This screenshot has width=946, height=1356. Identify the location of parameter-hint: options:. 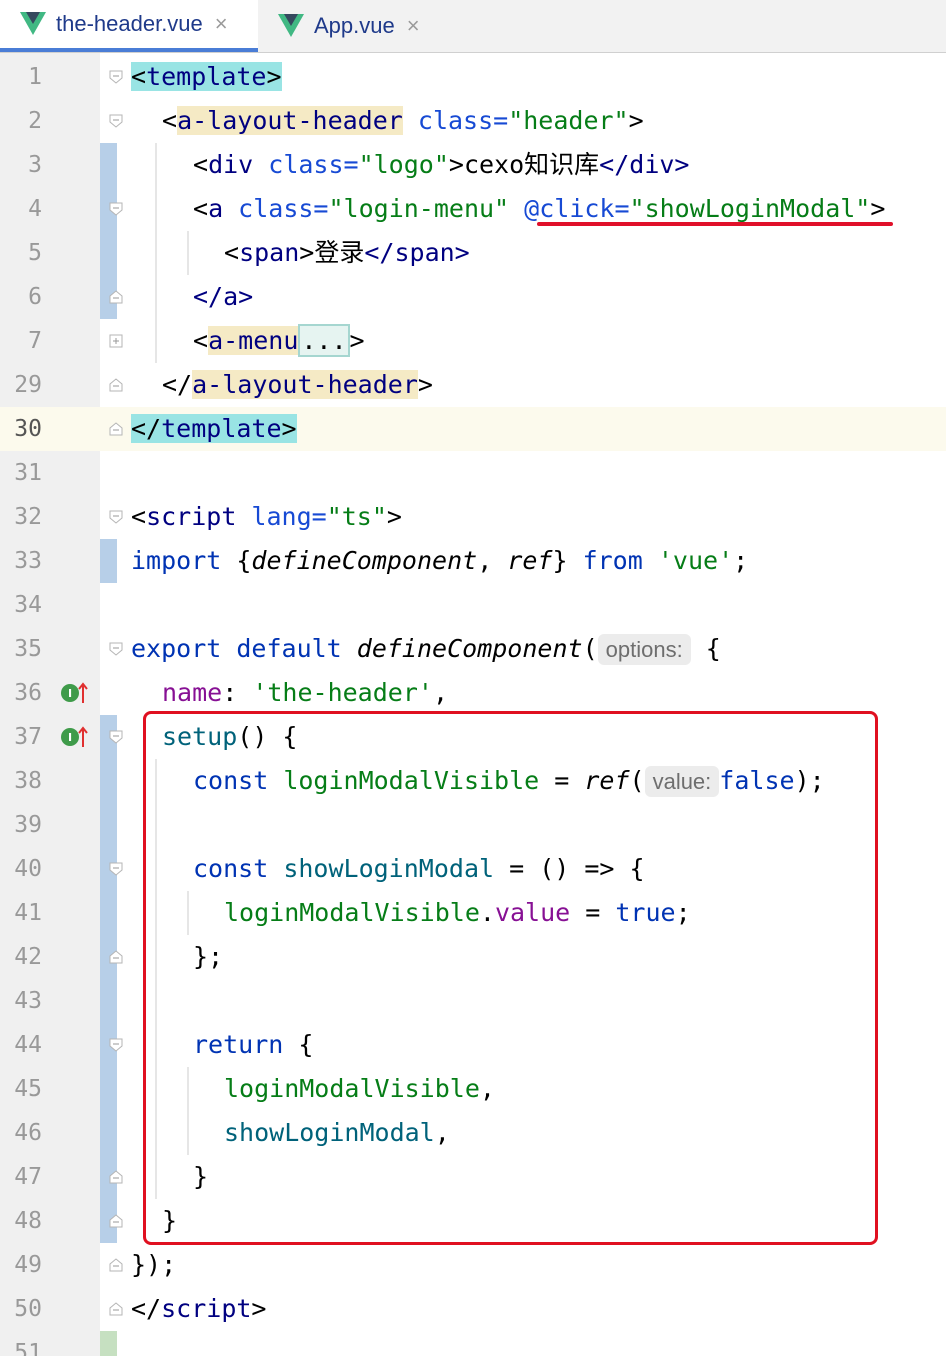
(644, 649).